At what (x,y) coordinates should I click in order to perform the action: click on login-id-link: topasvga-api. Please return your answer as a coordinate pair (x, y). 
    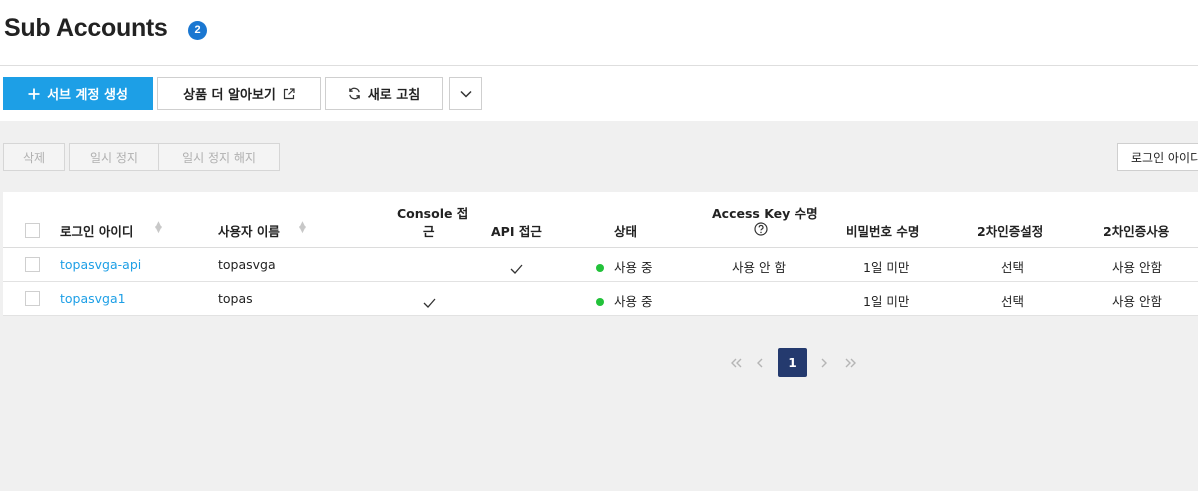
    Looking at the image, I should click on (100, 264).